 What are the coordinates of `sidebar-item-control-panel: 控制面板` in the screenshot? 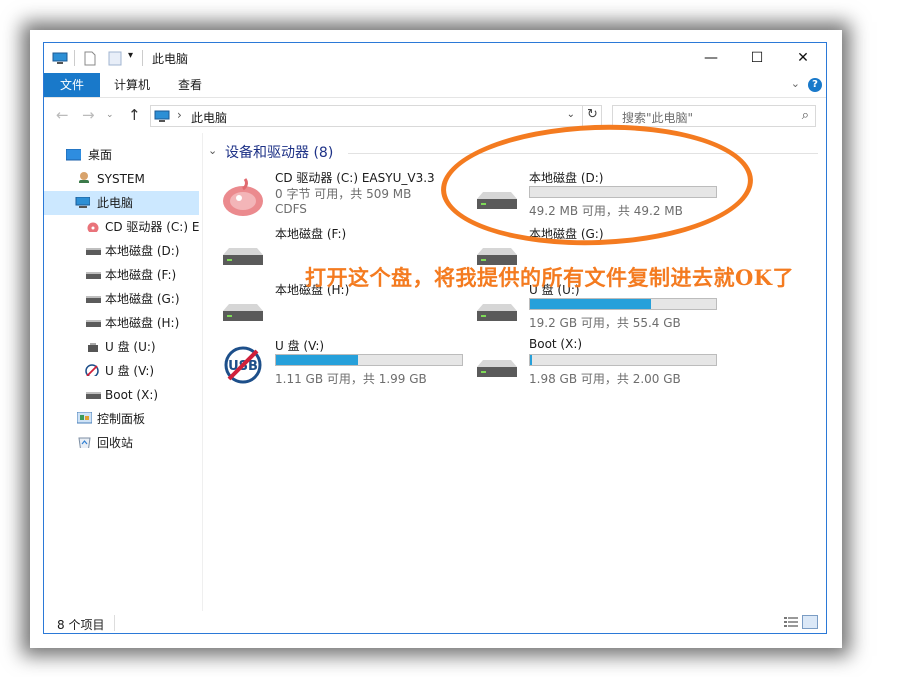 It's located at (121, 419).